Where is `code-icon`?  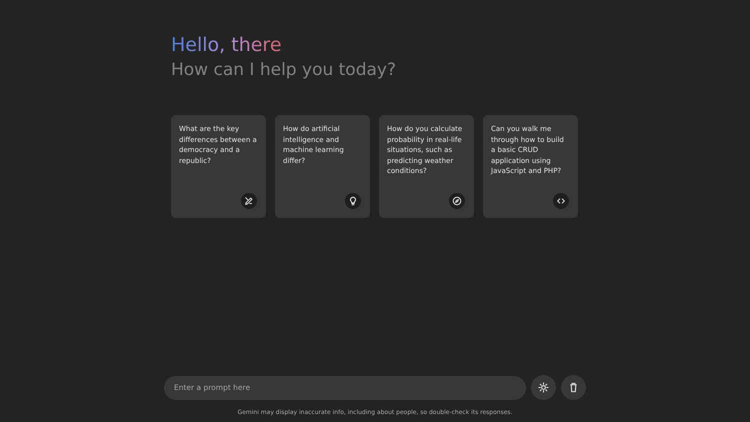
code-icon is located at coordinates (561, 201).